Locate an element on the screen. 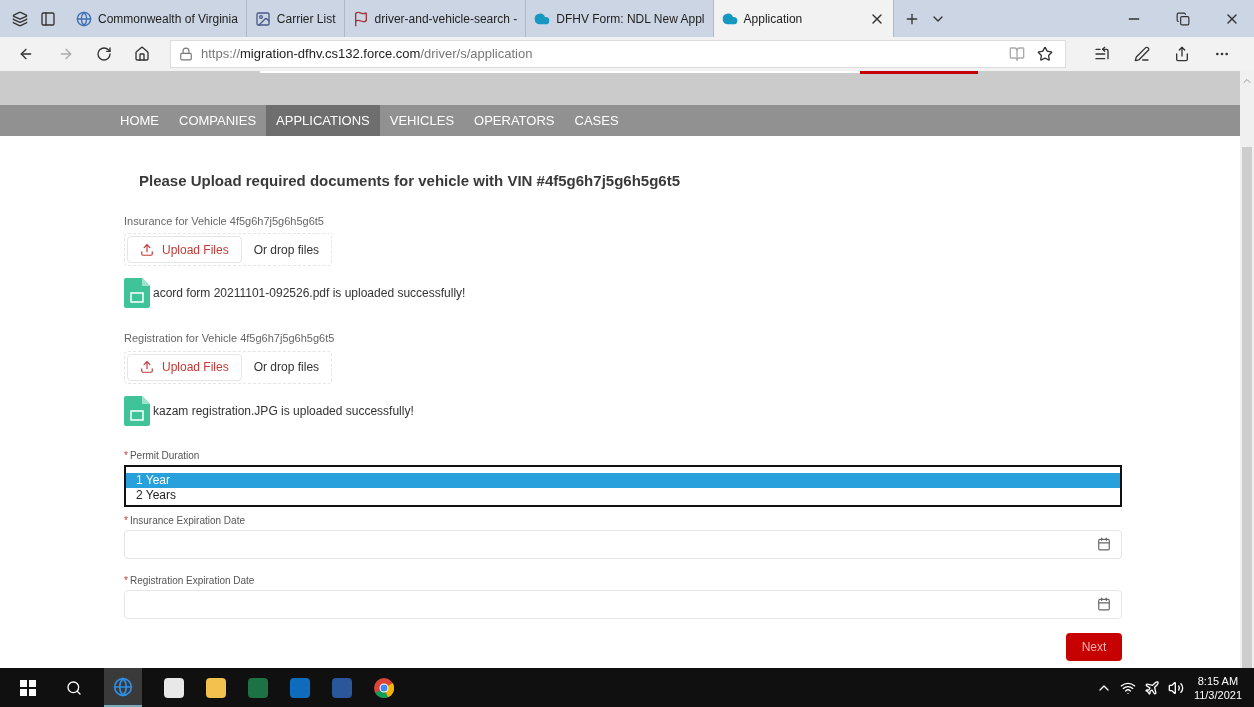 Image resolution: width=1254 pixels, height=707 pixels. favorites-icon is located at coordinates (1102, 54).